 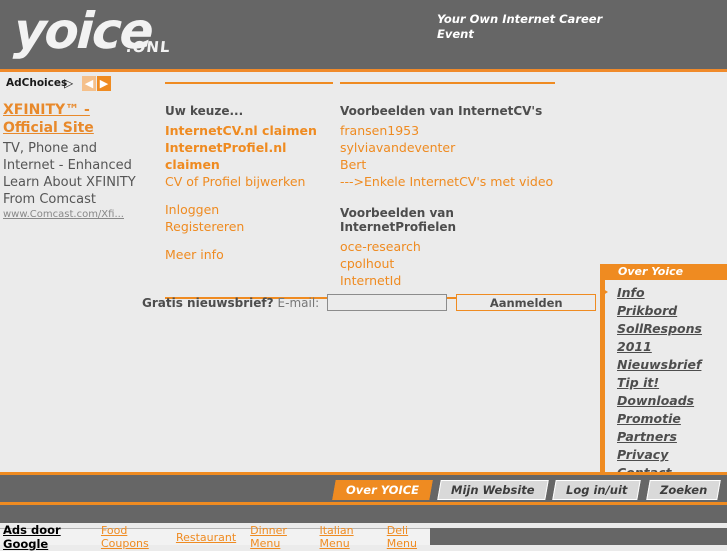 What do you see at coordinates (666, 455) in the screenshot?
I see `sidebar-item-privacy: Privacy` at bounding box center [666, 455].